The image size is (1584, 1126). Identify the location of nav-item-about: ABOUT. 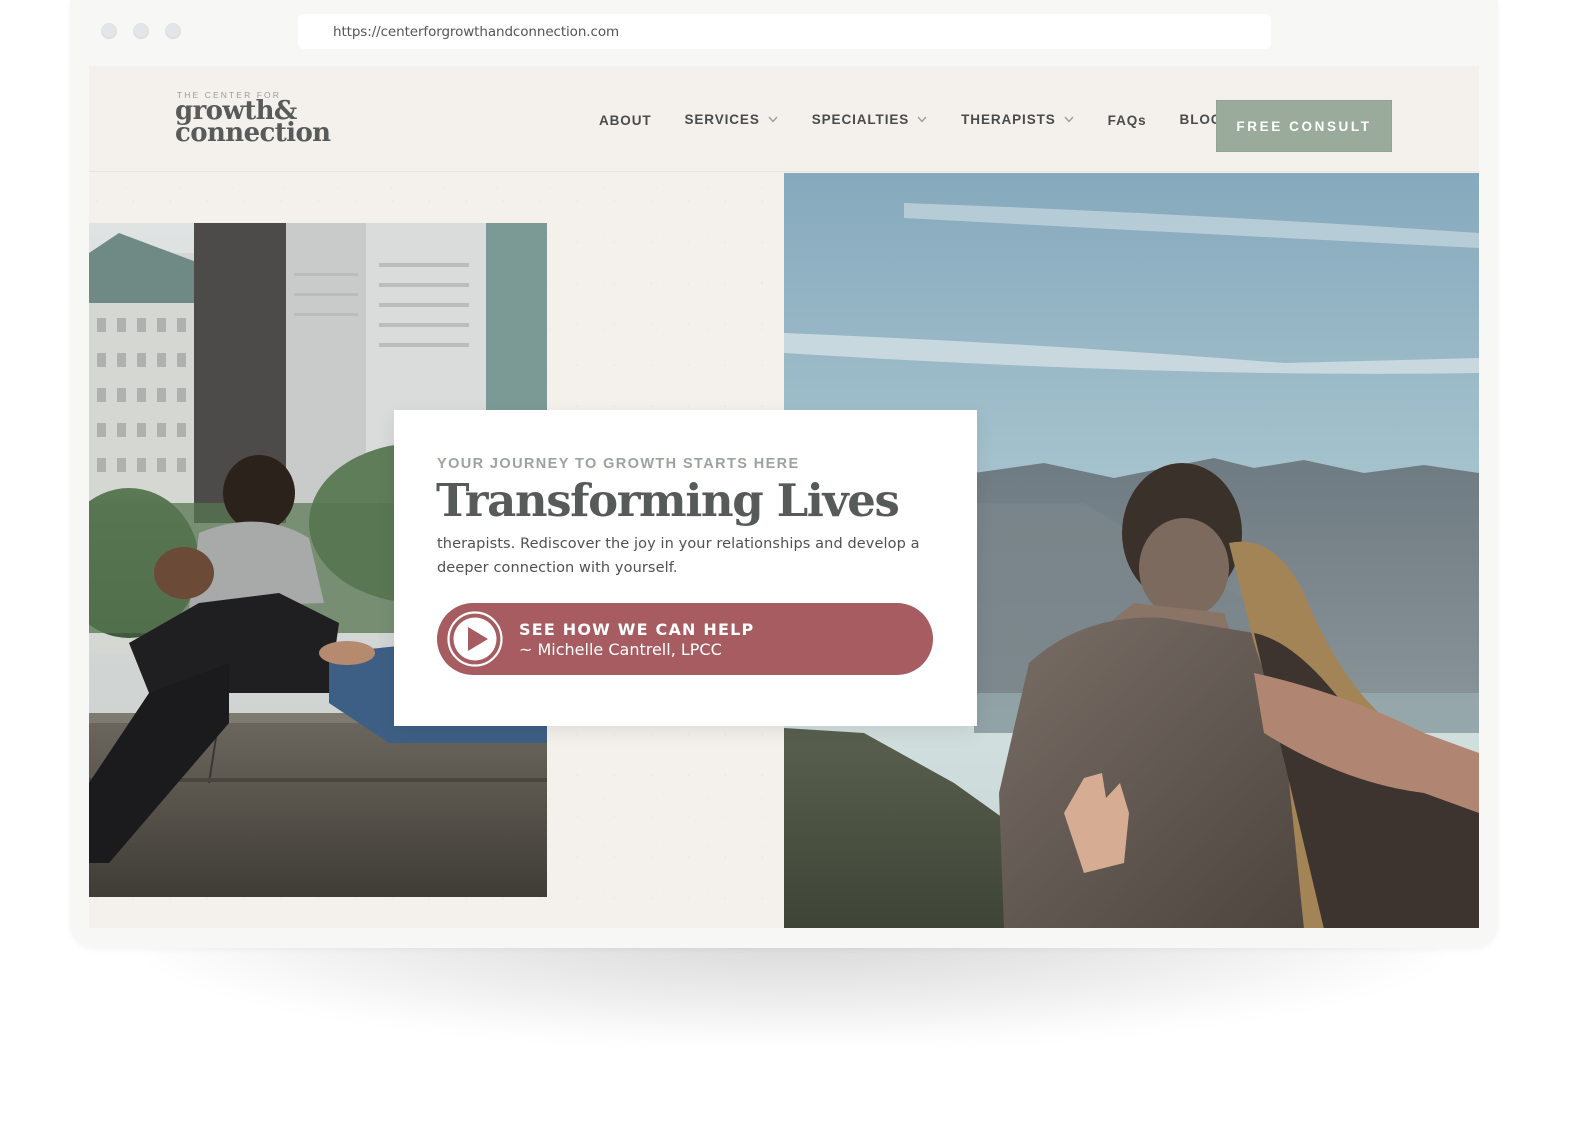
(625, 120).